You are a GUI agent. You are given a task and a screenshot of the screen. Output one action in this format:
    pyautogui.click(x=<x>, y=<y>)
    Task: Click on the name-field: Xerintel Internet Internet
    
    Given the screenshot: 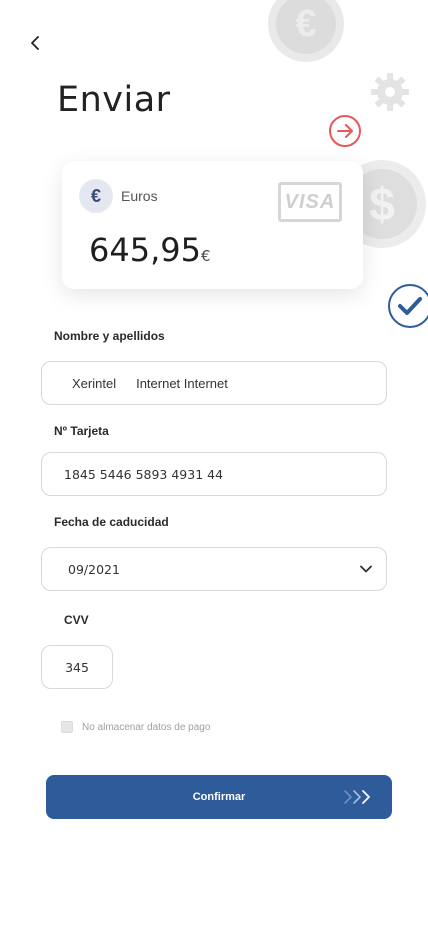 What is the action you would take?
    pyautogui.click(x=214, y=383)
    